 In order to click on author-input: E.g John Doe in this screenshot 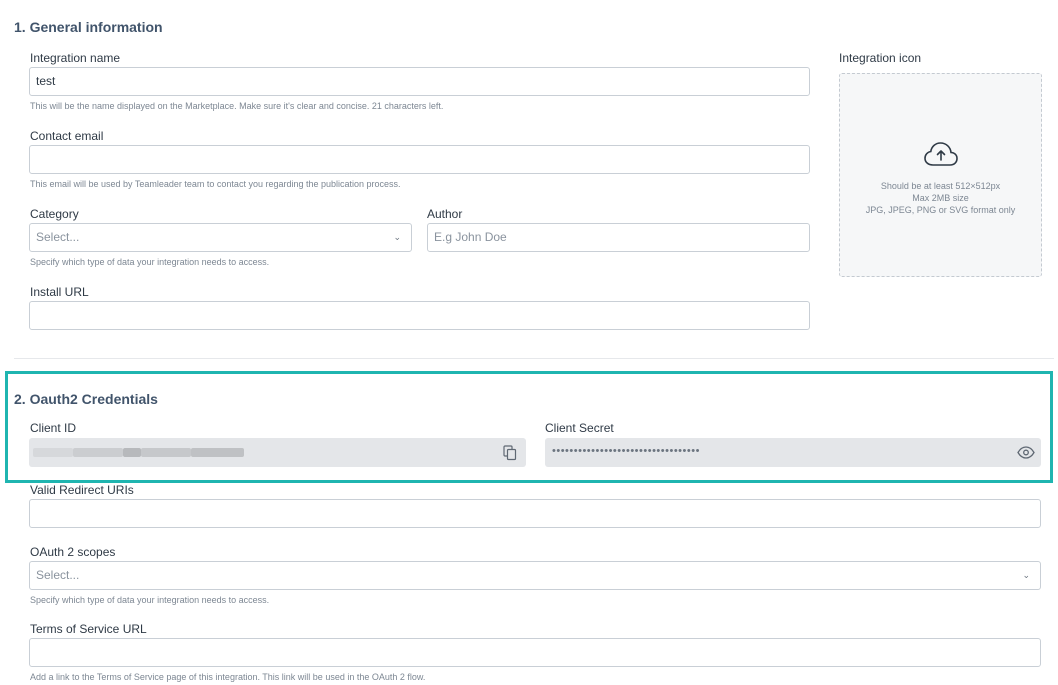, I will do `click(618, 237)`.